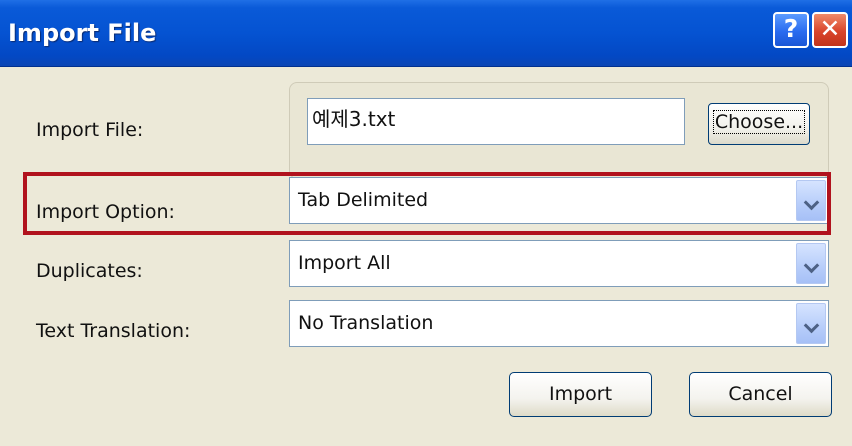 The image size is (852, 446). I want to click on import-button: Import, so click(580, 394).